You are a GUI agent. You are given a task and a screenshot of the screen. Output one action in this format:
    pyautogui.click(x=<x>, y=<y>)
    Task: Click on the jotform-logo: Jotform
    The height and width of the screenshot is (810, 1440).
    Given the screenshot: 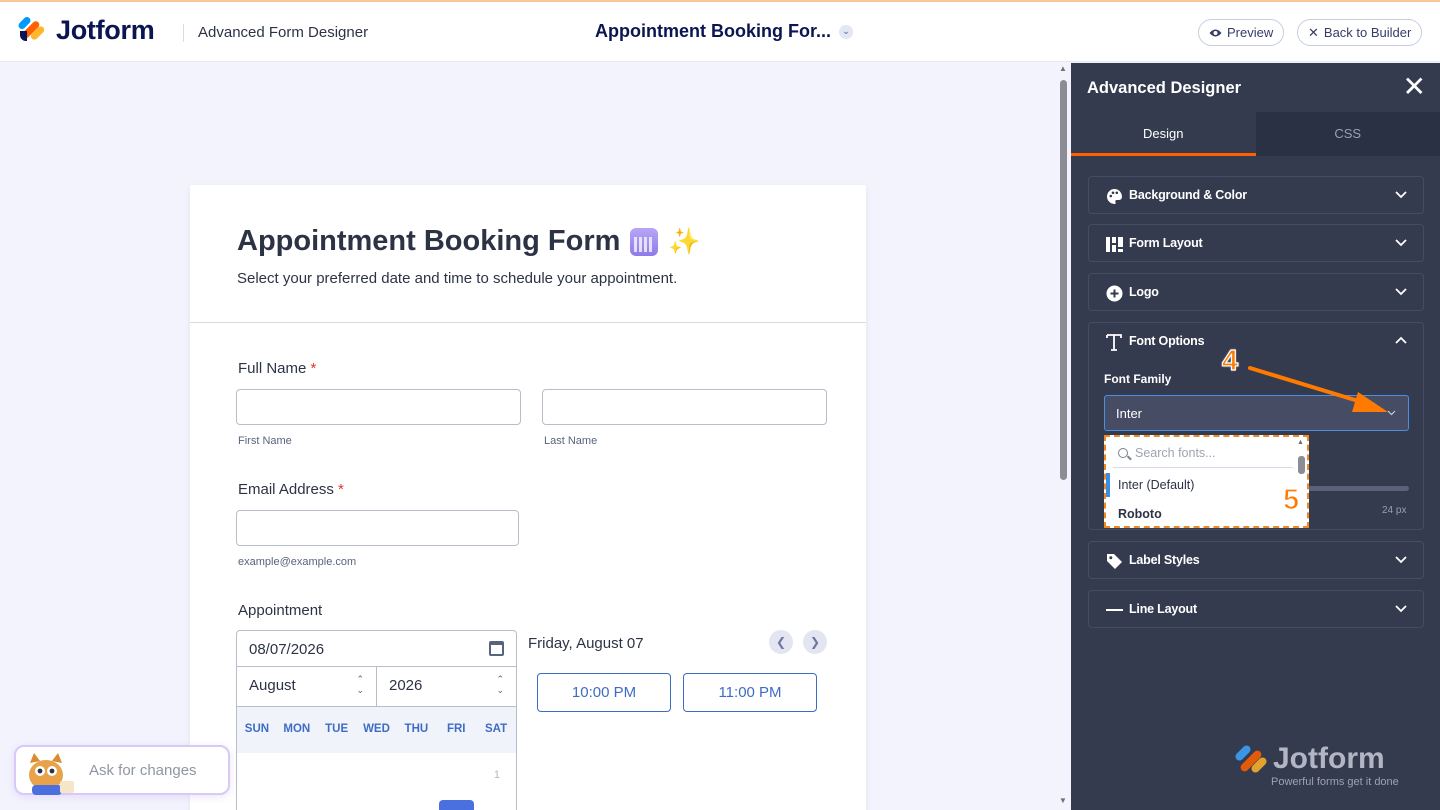 What is the action you would take?
    pyautogui.click(x=86, y=30)
    